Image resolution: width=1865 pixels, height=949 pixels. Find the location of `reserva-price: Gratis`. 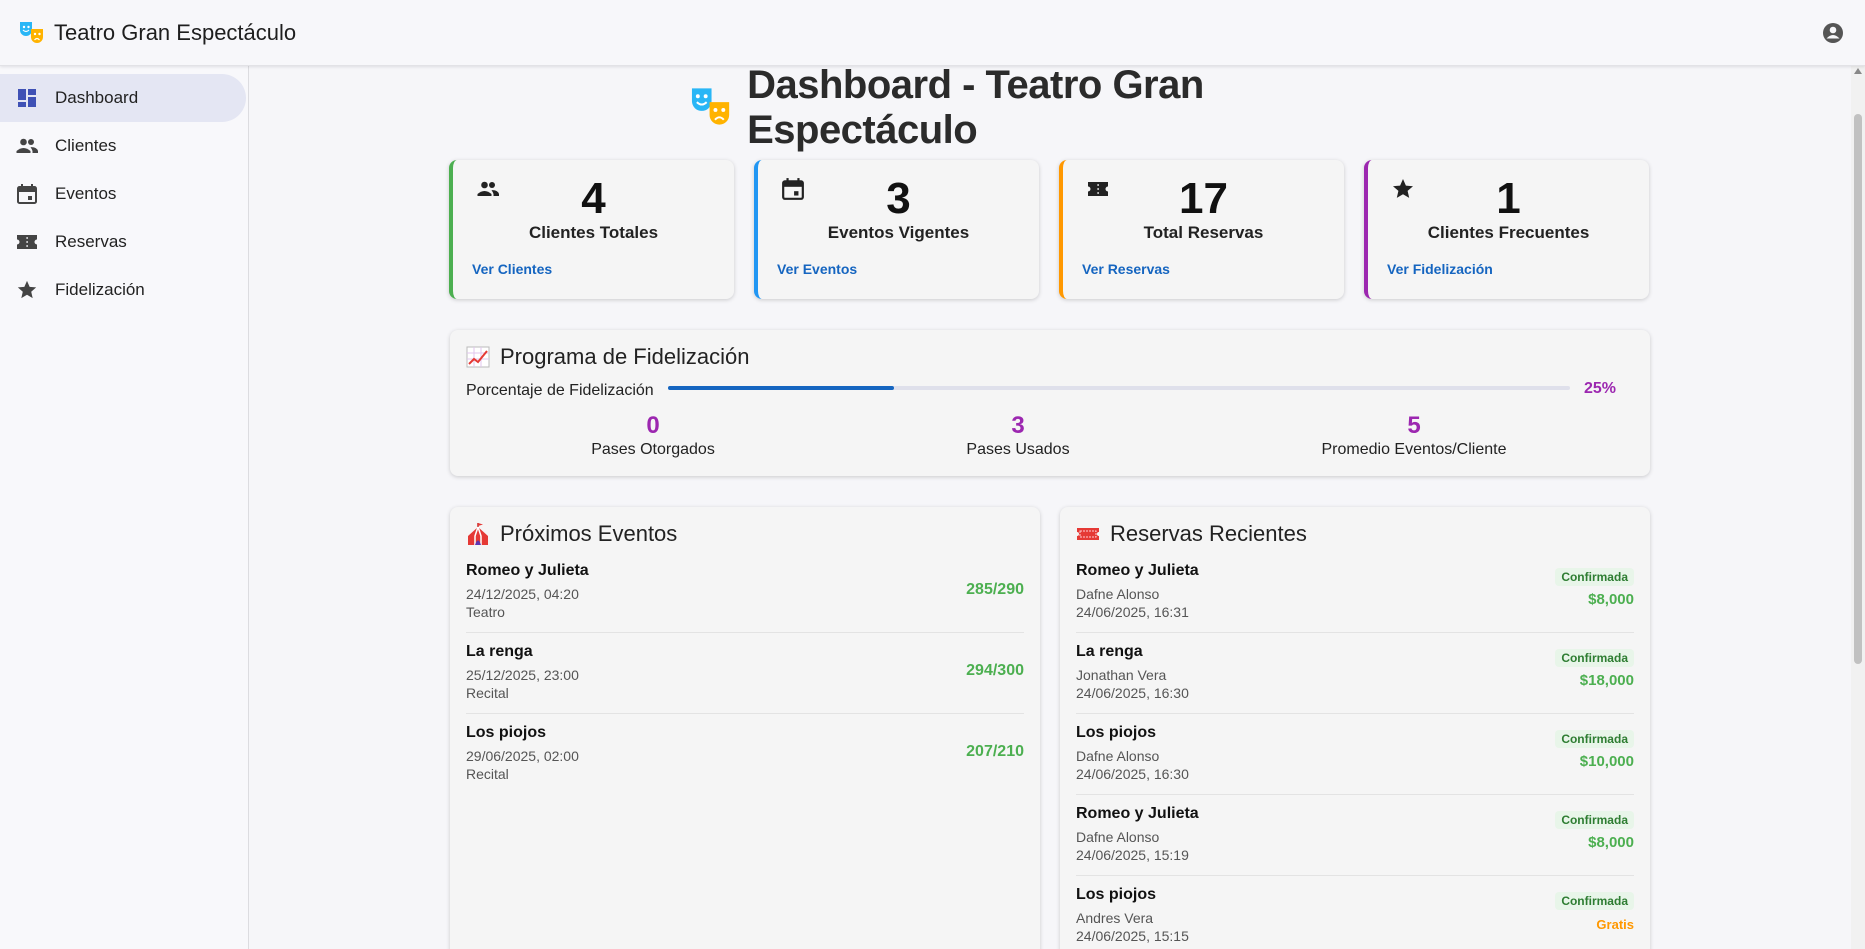

reserva-price: Gratis is located at coordinates (1615, 924).